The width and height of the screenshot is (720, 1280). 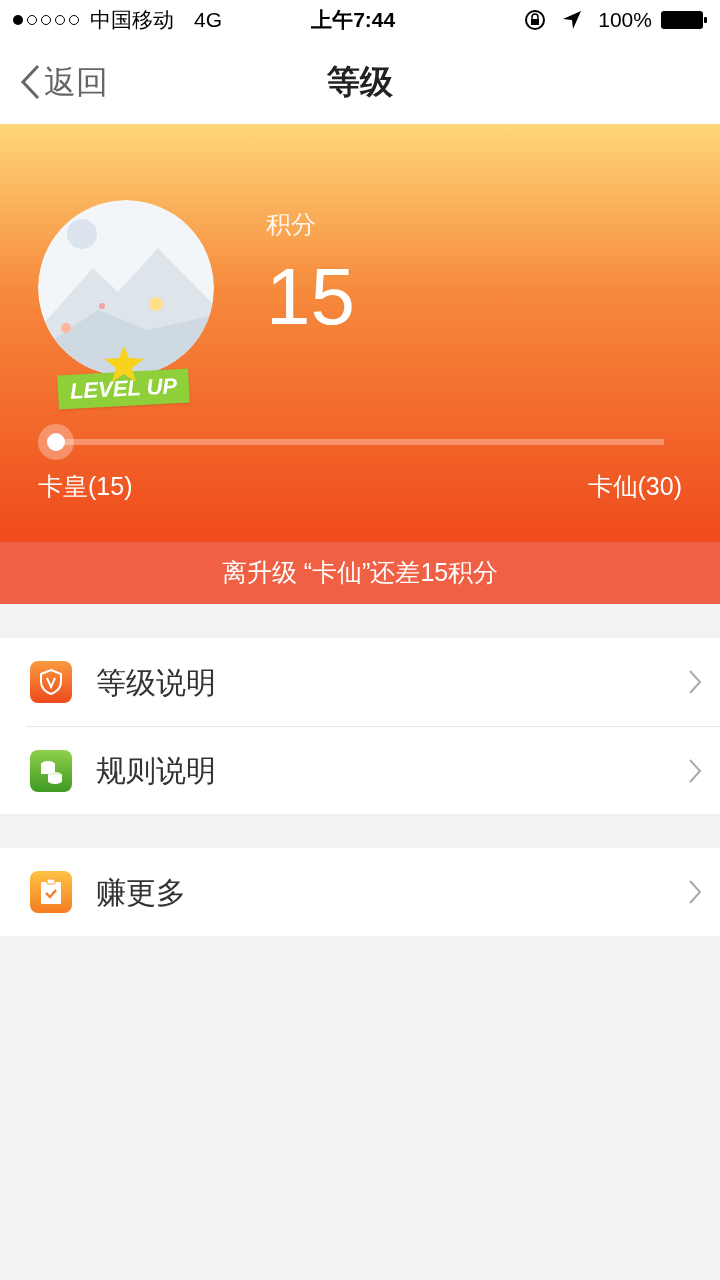 What do you see at coordinates (373, 770) in the screenshot?
I see `menu-item: 规则说明` at bounding box center [373, 770].